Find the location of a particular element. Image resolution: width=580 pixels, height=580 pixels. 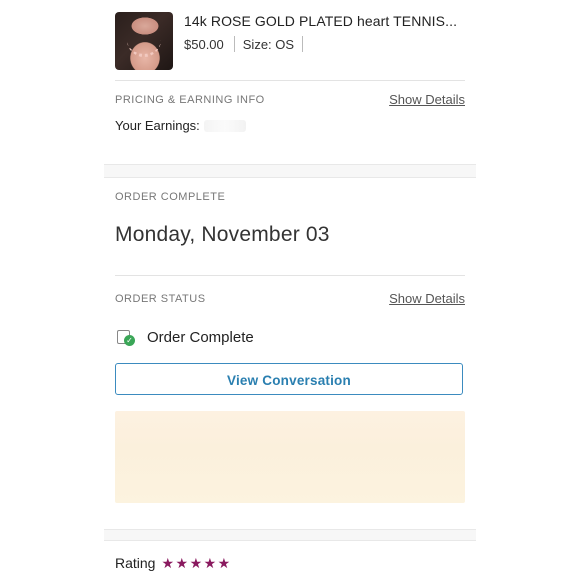

view-conversation-button: View Conversation is located at coordinates (289, 379).